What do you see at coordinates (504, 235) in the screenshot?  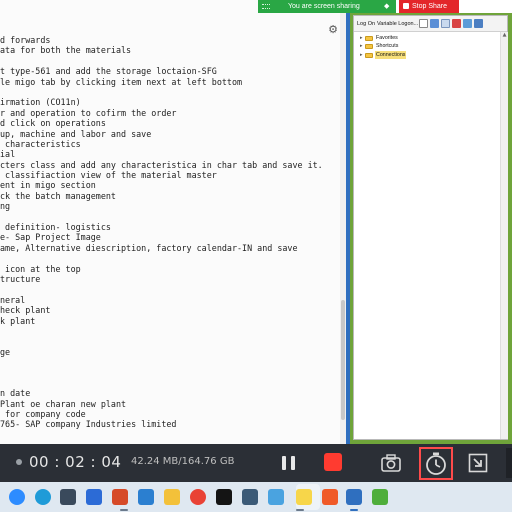 I see `sap-scrollbar: ▲` at bounding box center [504, 235].